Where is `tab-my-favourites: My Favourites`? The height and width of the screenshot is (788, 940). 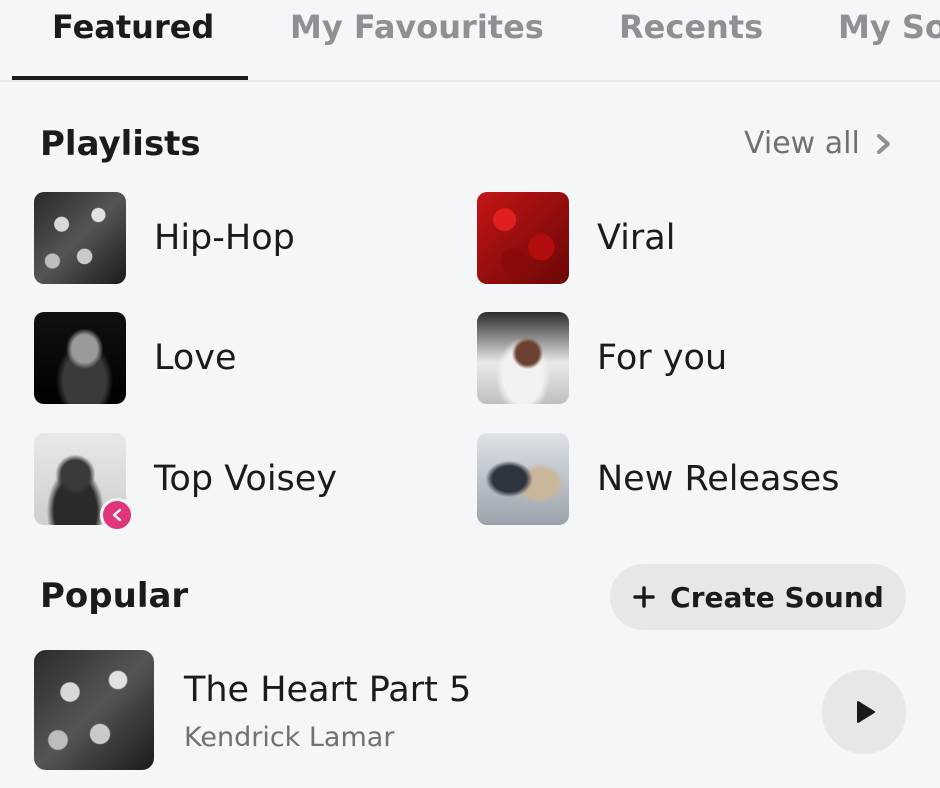
tab-my-favourites: My Favourites is located at coordinates (417, 27).